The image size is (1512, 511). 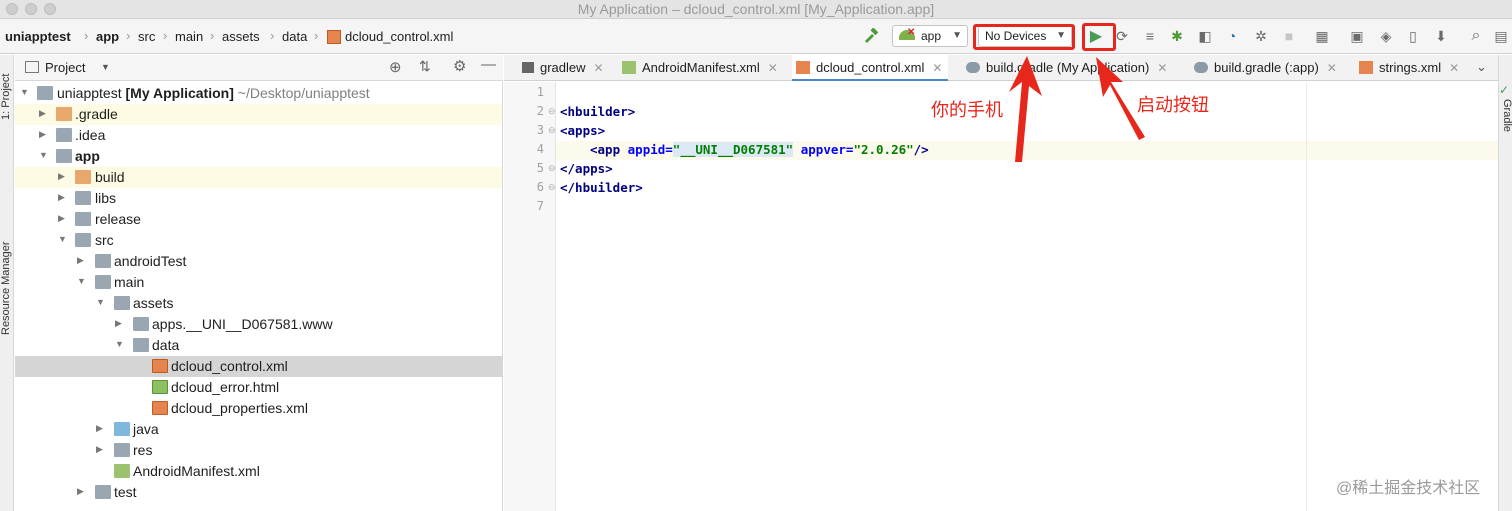 What do you see at coordinates (395, 67) in the screenshot?
I see `locate-file-icon: ⊕` at bounding box center [395, 67].